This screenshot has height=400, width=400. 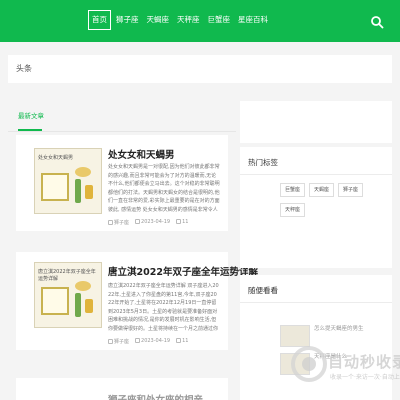 I want to click on random-posts-widget: 随便看看 怎么提天蝎座的男生 天秤座是什么, so click(x=316, y=337).